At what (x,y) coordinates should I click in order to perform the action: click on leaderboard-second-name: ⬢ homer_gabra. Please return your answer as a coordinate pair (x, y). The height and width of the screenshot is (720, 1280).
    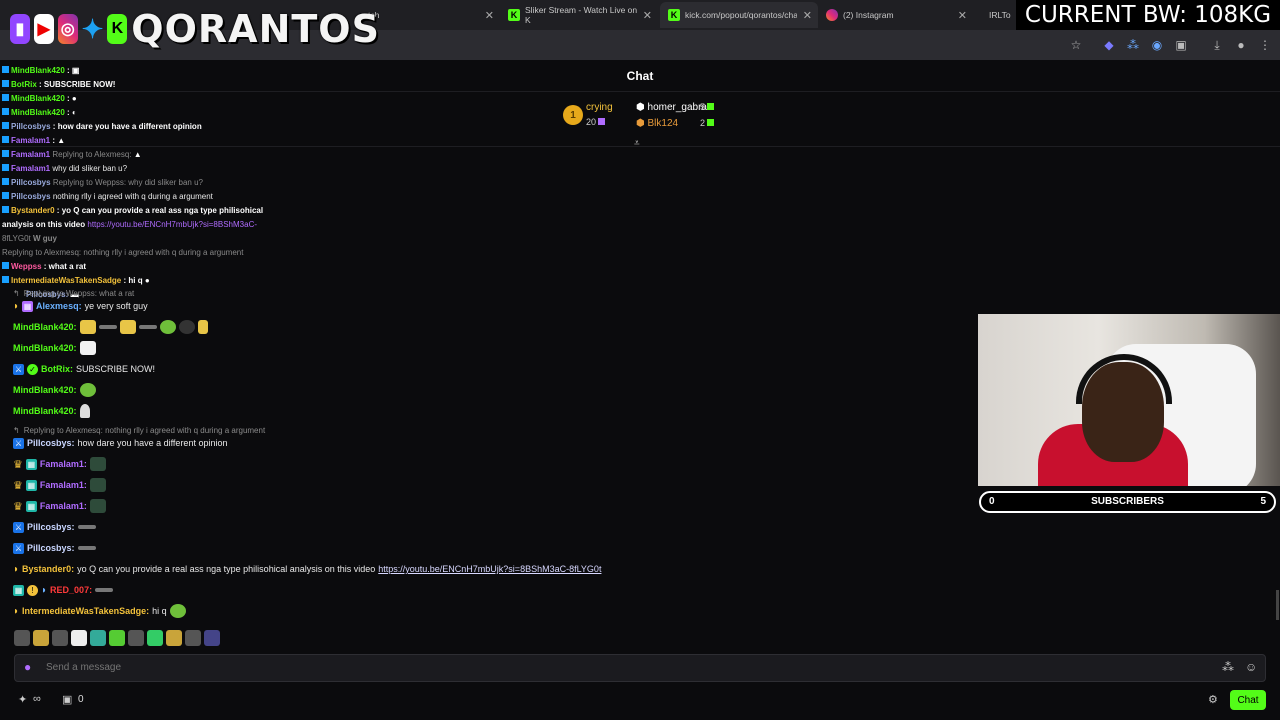
    Looking at the image, I should click on (671, 107).